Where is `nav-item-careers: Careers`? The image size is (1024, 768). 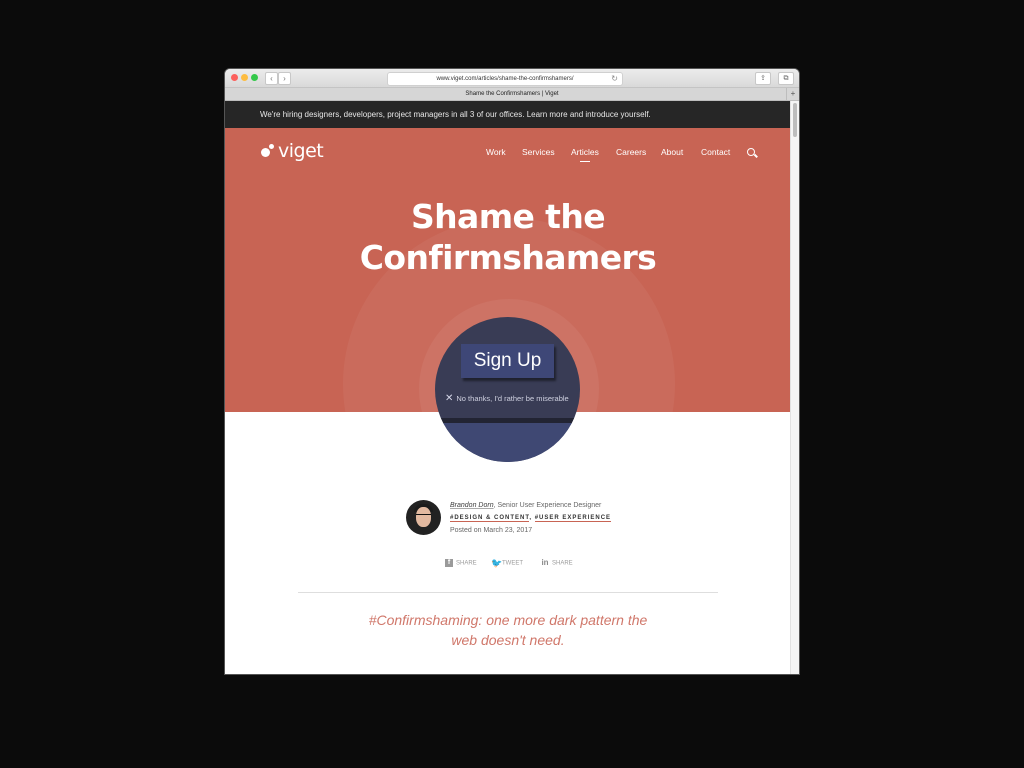
nav-item-careers: Careers is located at coordinates (631, 152).